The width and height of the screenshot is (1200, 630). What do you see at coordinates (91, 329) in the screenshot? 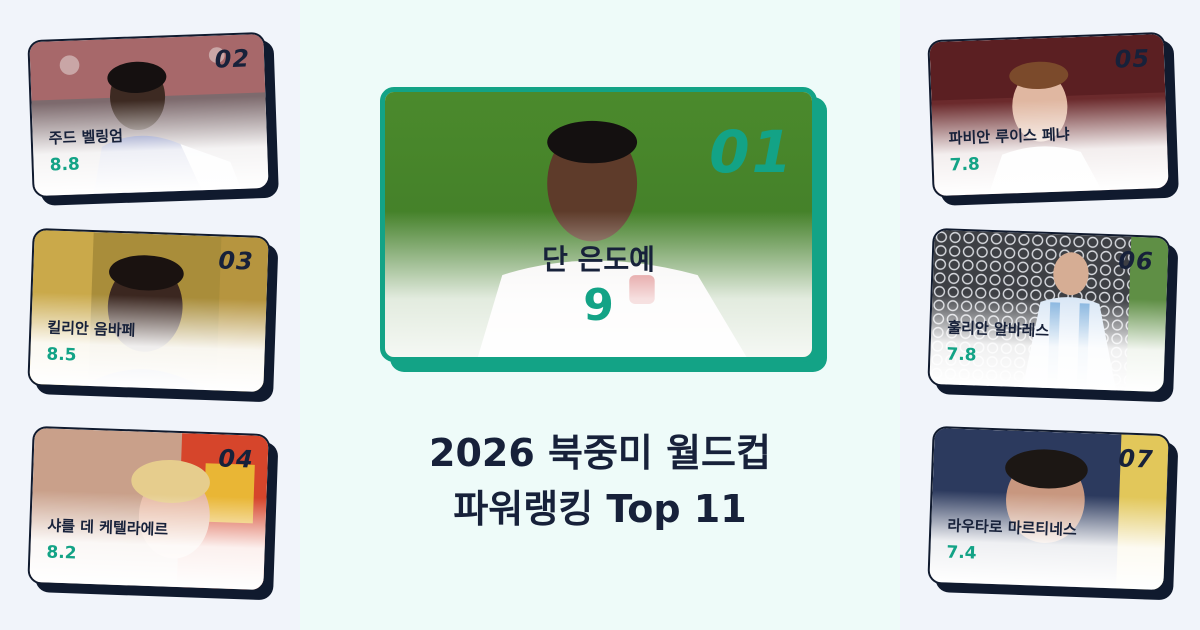
I see `player-name: 킬리안 음바페` at bounding box center [91, 329].